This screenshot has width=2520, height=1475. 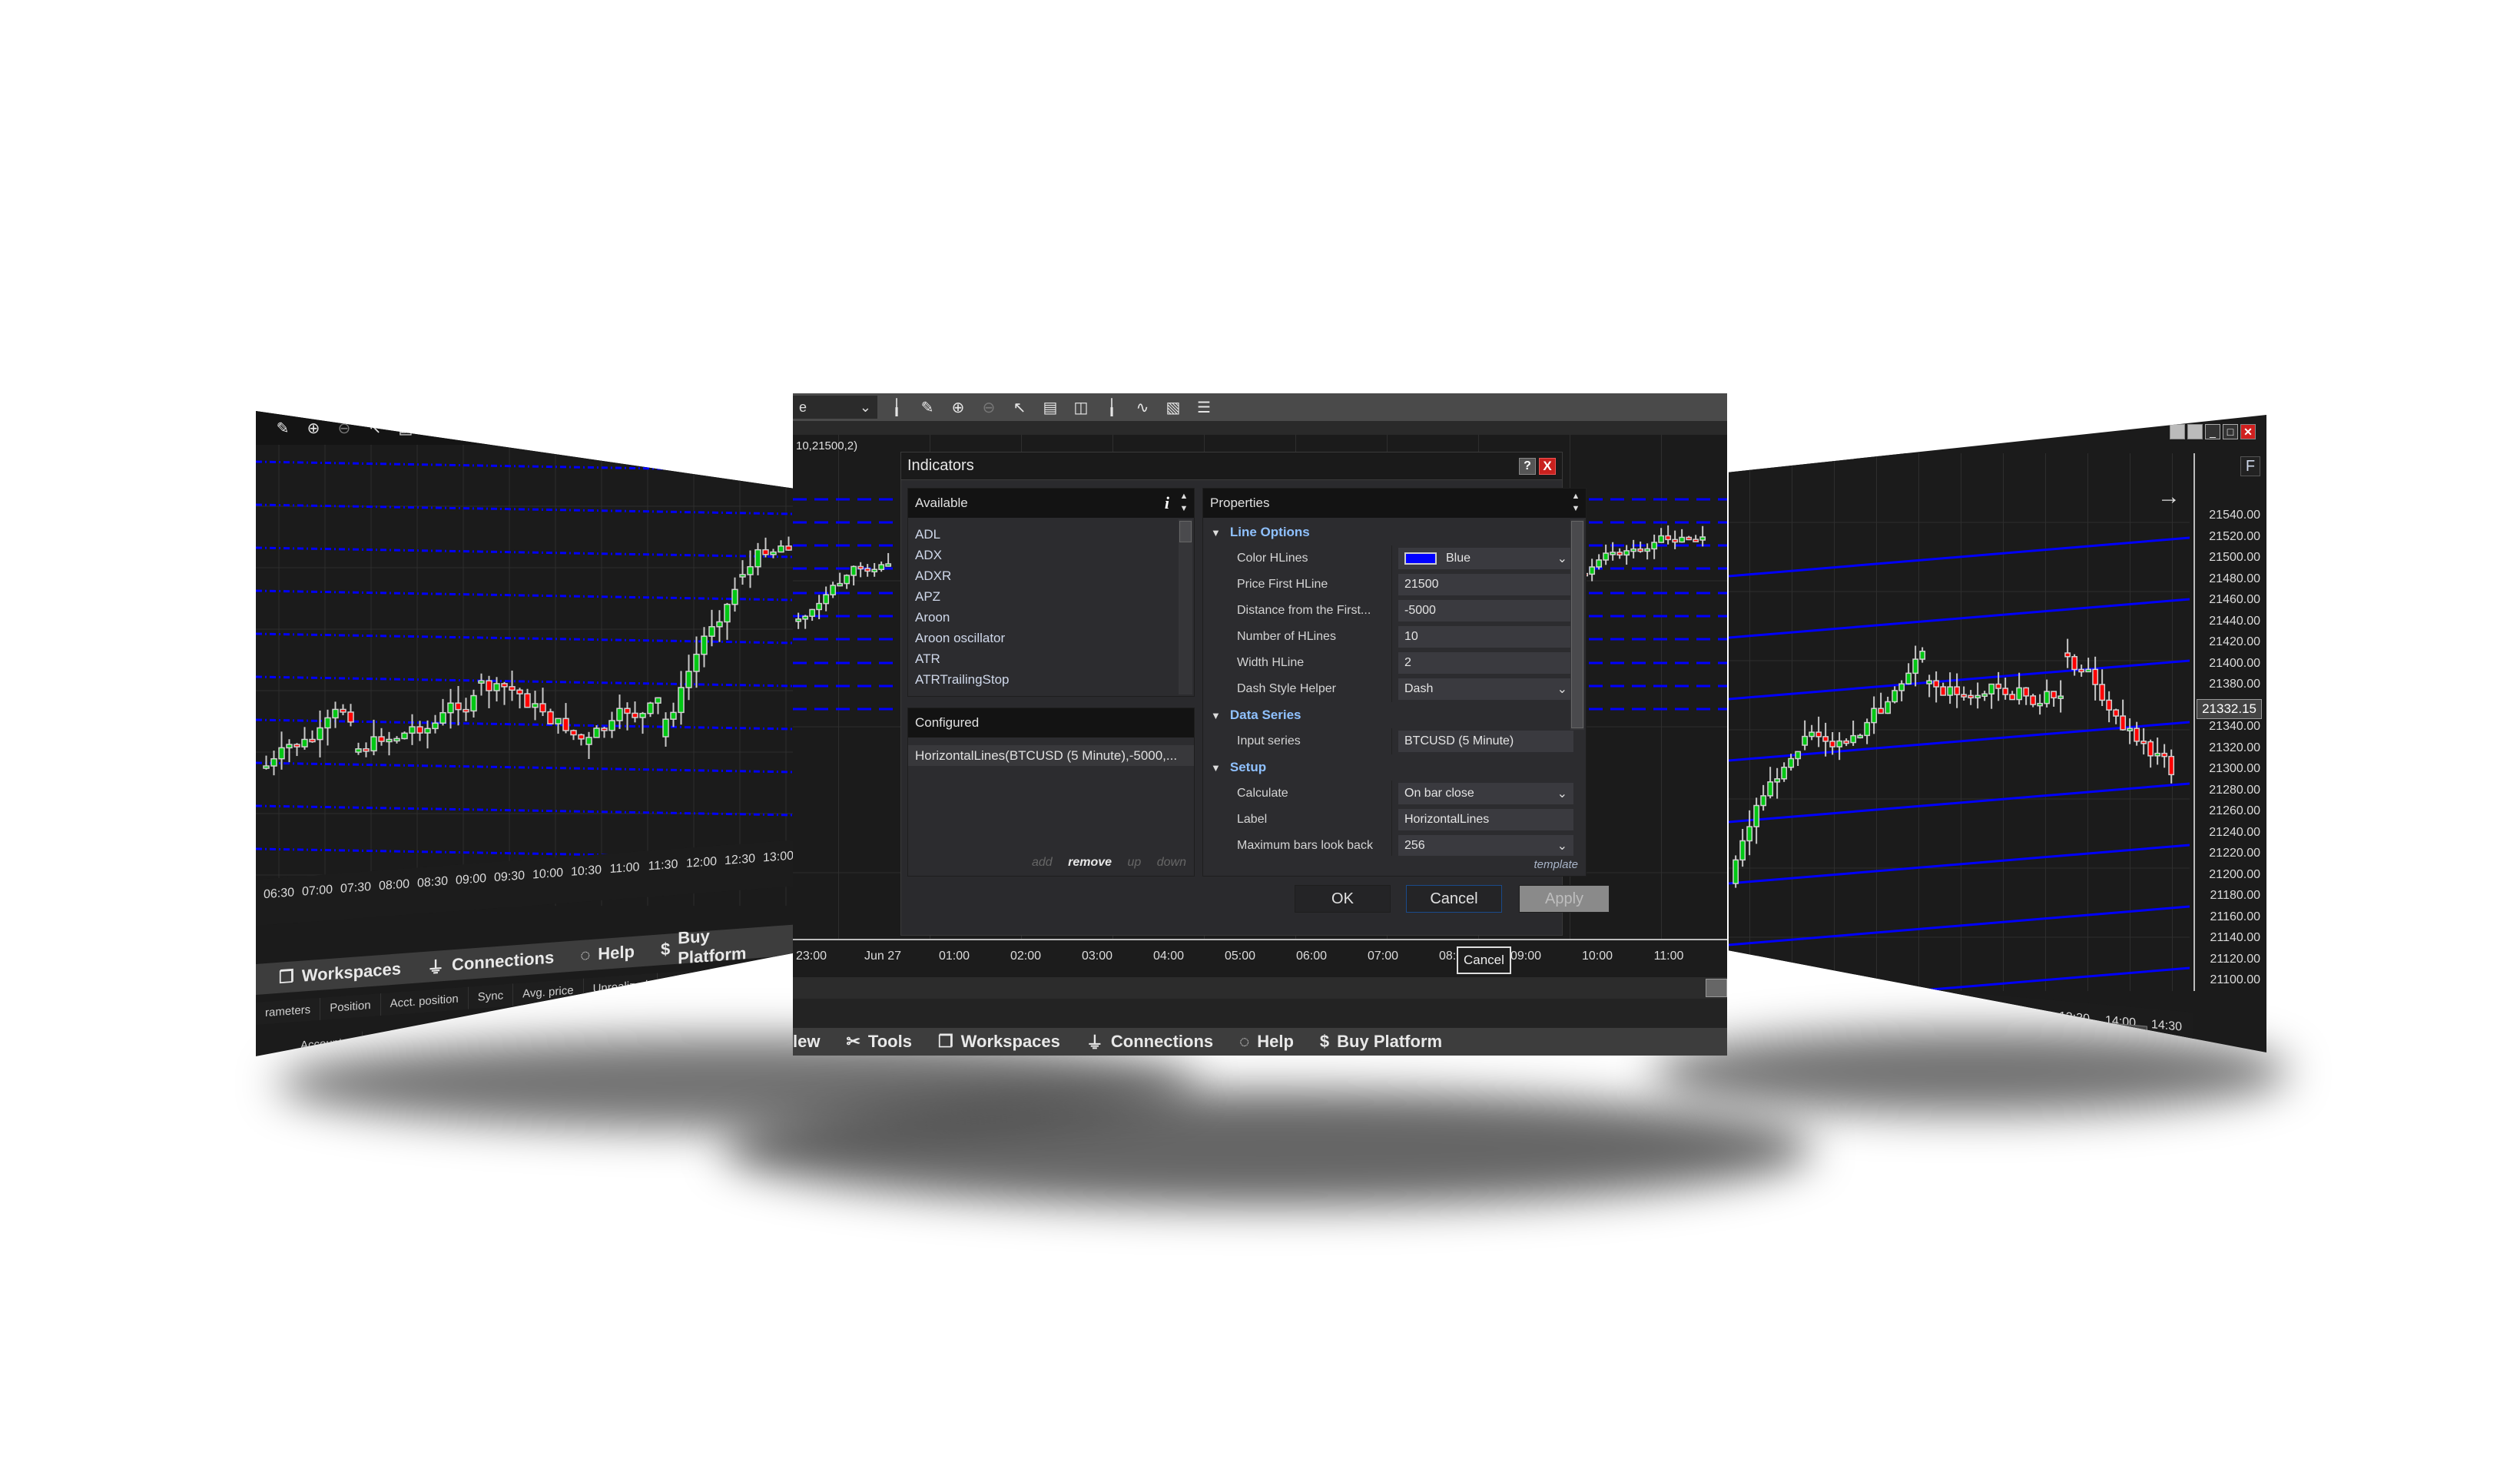 What do you see at coordinates (1394, 715) in the screenshot?
I see `property-category: ▼ Data Series` at bounding box center [1394, 715].